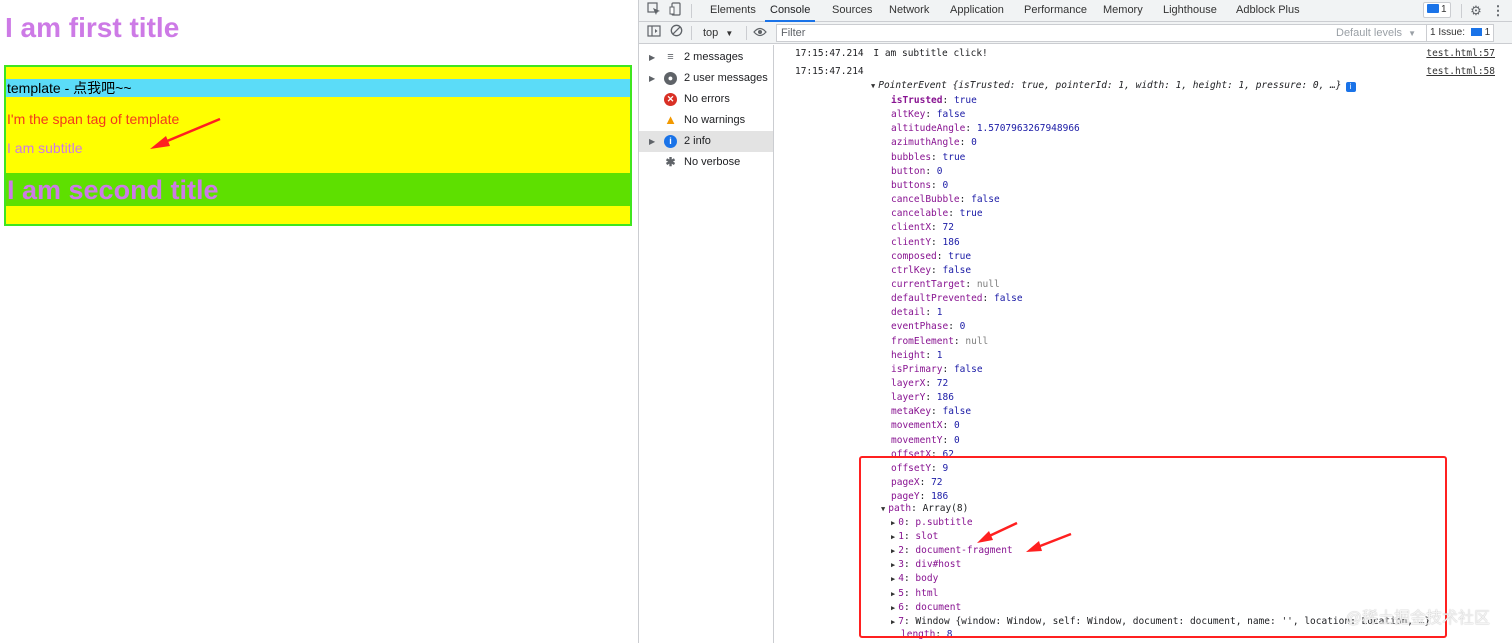 This screenshot has height=643, width=1512. Describe the element at coordinates (925, 440) in the screenshot. I see `event-property-movementY: movementY: 0` at that location.